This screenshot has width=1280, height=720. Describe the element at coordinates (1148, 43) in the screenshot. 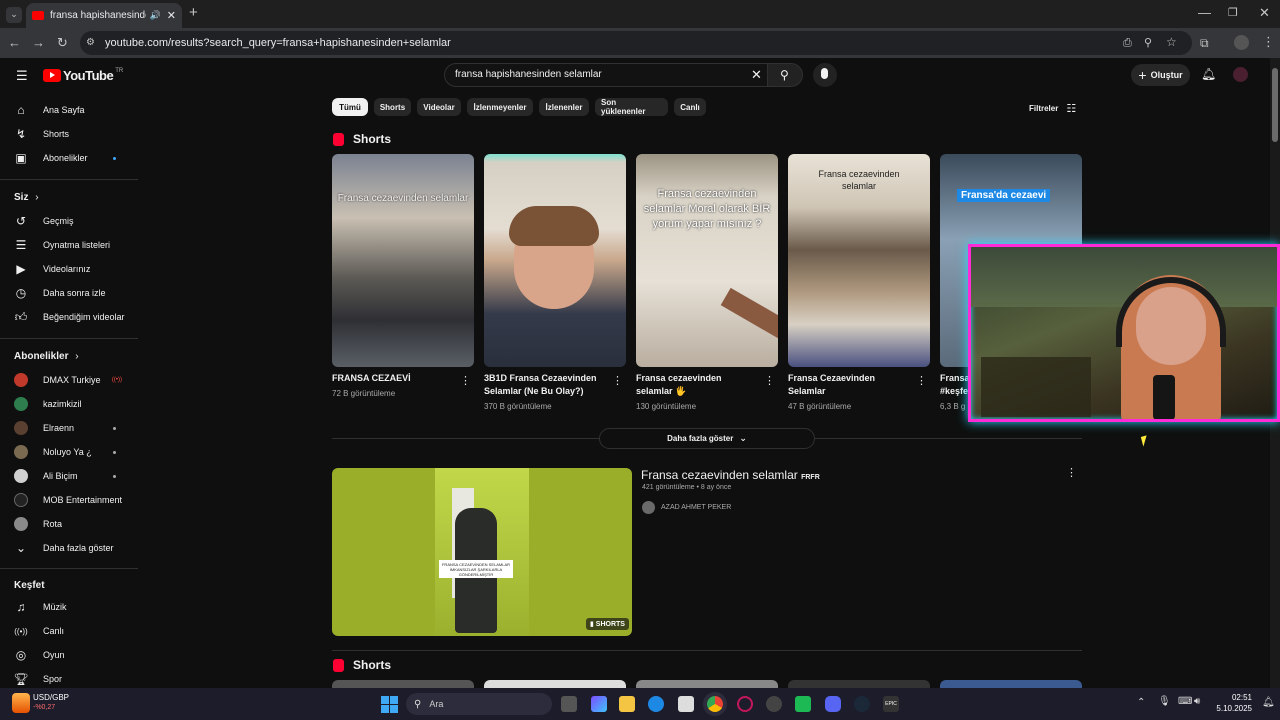

I see `zoom-icon: ⚲` at that location.